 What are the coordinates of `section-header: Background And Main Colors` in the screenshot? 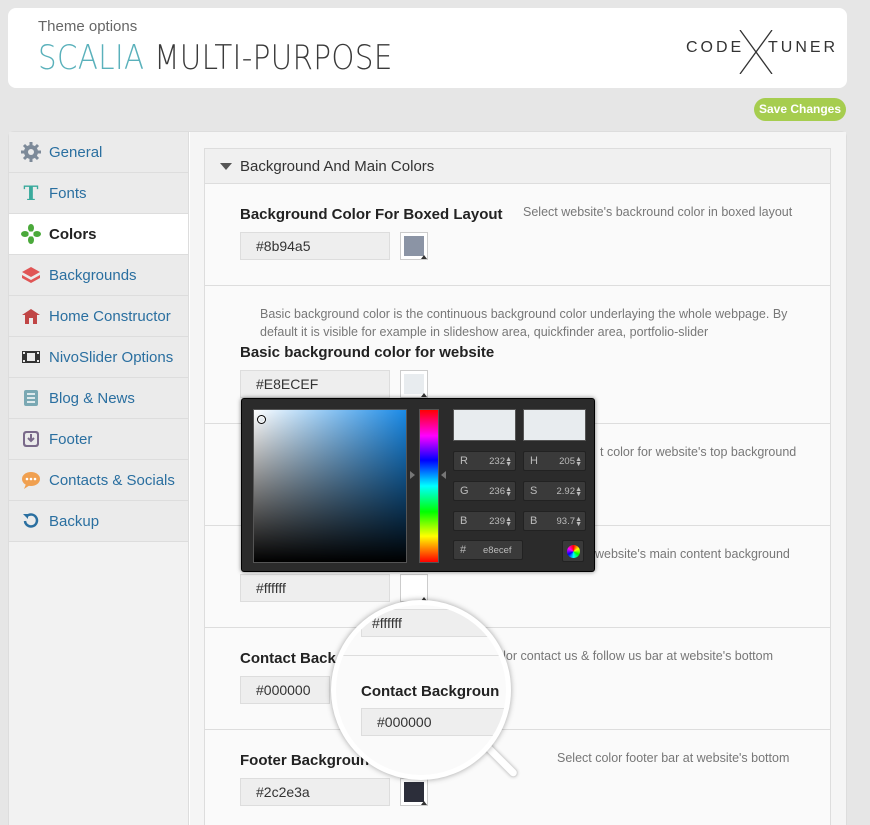 It's located at (517, 166).